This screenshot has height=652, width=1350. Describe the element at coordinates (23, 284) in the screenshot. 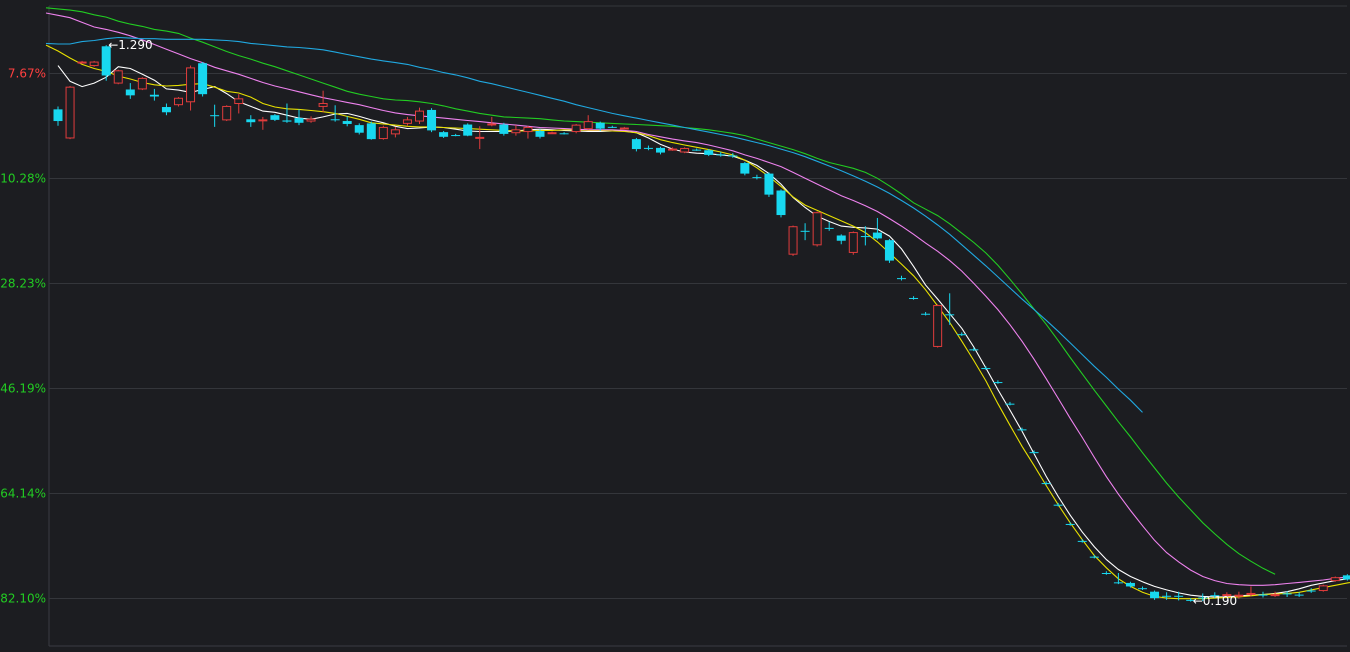

I see `y-tick-label: -28.23%` at that location.